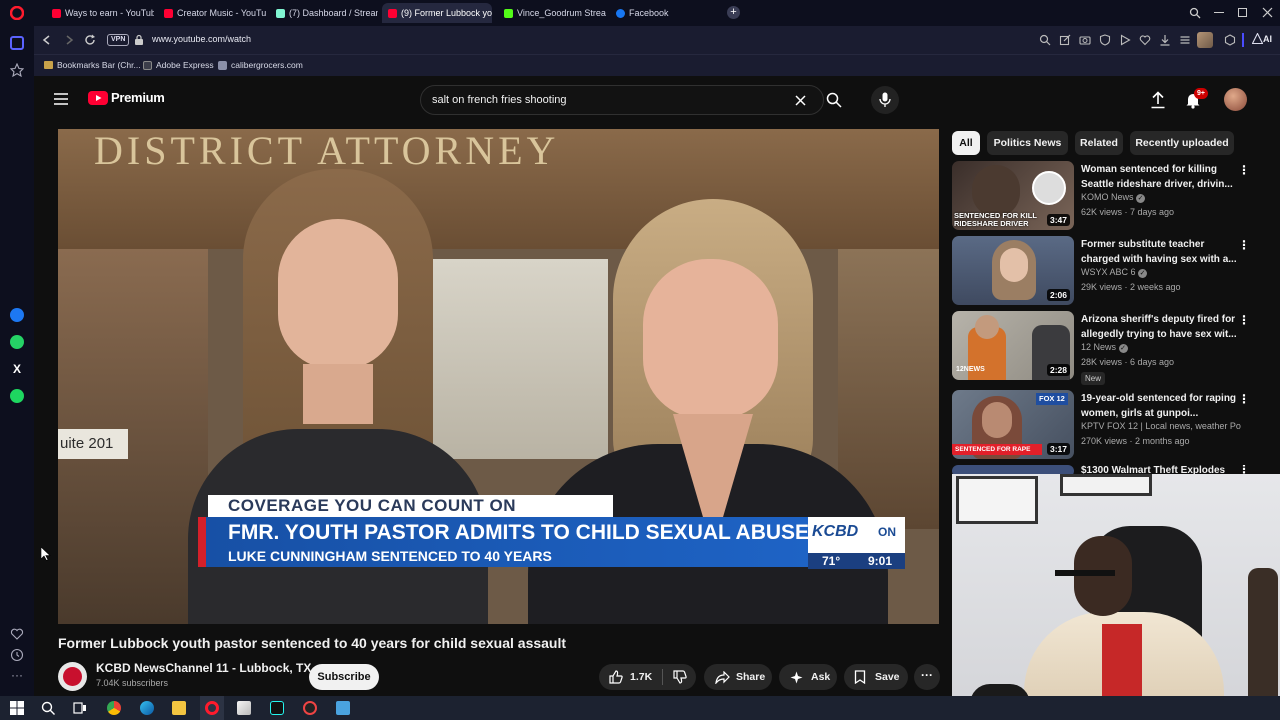 The image size is (1280, 720). Describe the element at coordinates (876, 677) in the screenshot. I see `save-button: Save` at that location.